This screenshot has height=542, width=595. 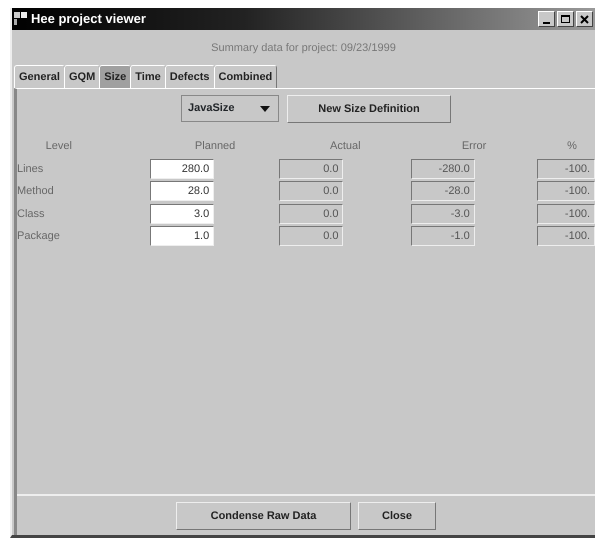 What do you see at coordinates (546, 23) in the screenshot?
I see `minimize-icon` at bounding box center [546, 23].